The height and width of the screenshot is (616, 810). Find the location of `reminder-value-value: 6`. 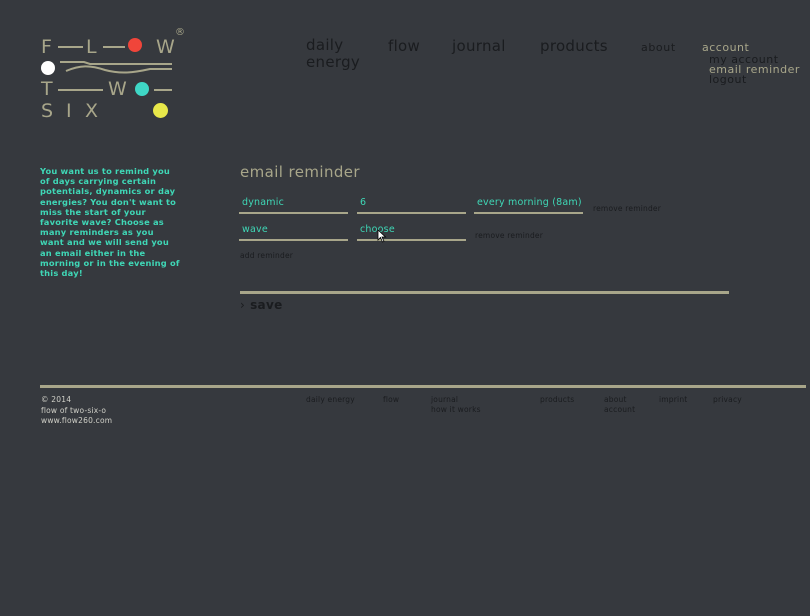

reminder-value-value: 6 is located at coordinates (363, 202).